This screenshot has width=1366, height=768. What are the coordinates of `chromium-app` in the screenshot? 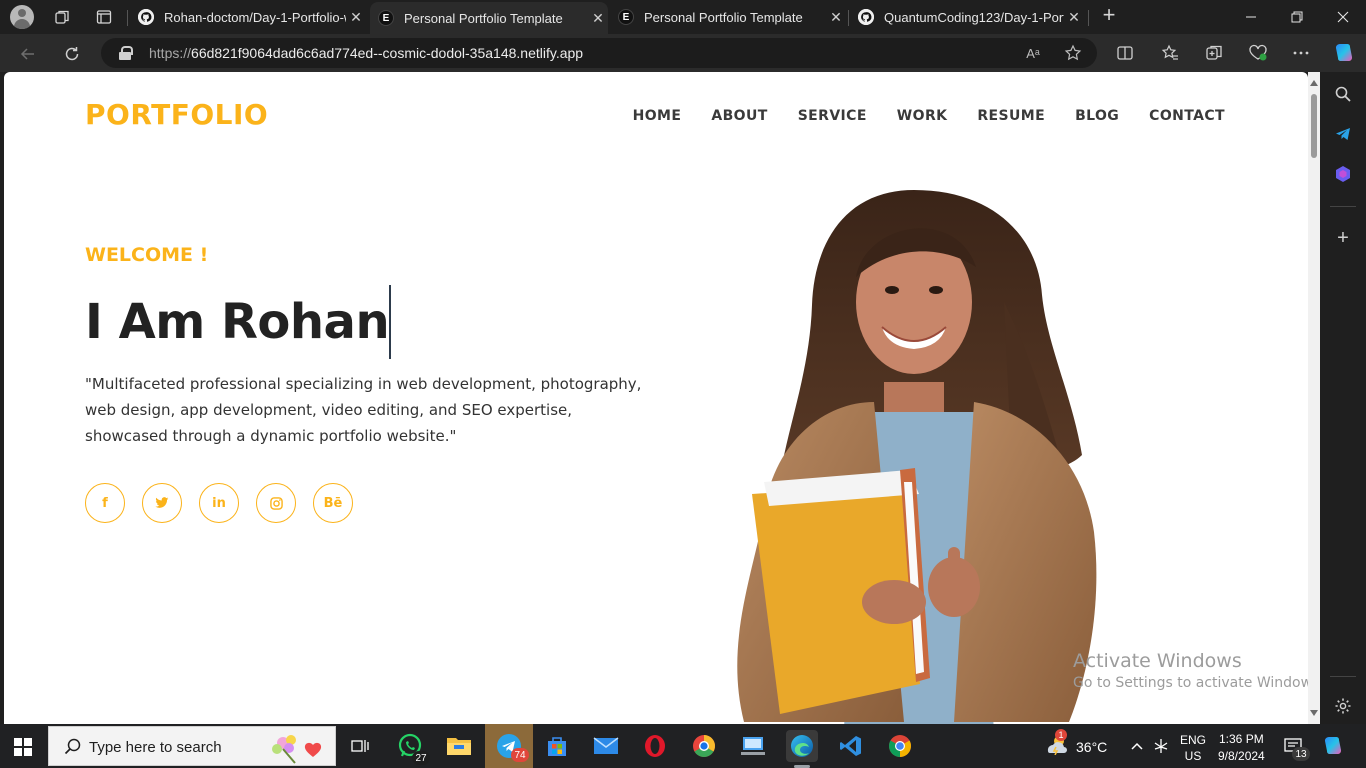 It's located at (704, 746).